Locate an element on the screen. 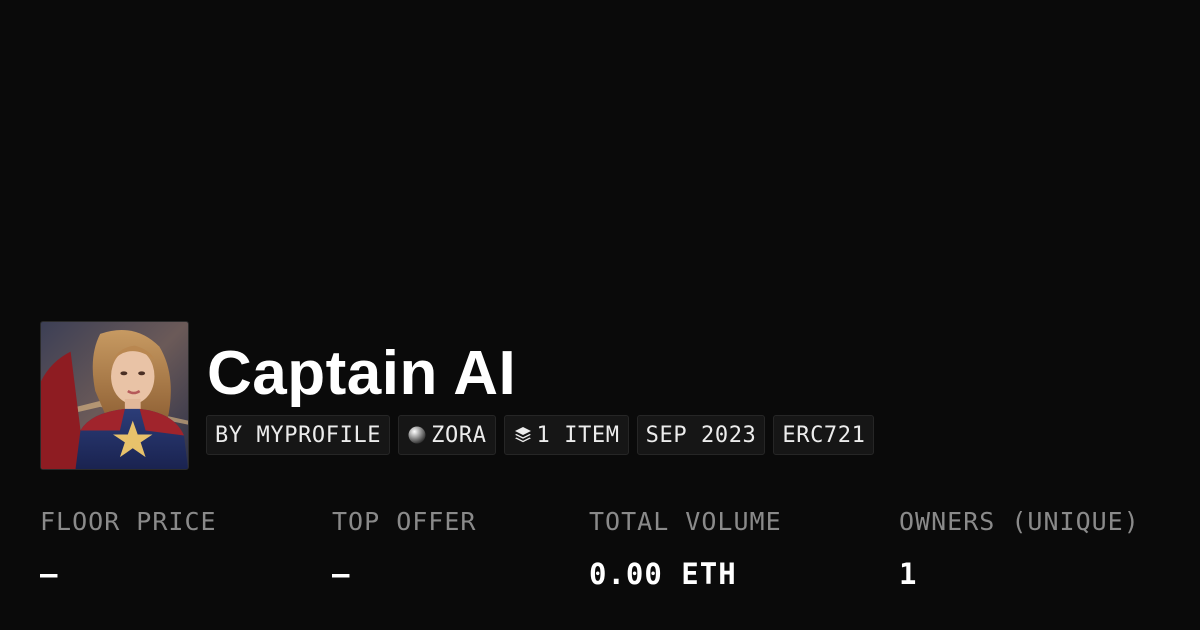  token-standard-chip: ERC721 is located at coordinates (824, 435).